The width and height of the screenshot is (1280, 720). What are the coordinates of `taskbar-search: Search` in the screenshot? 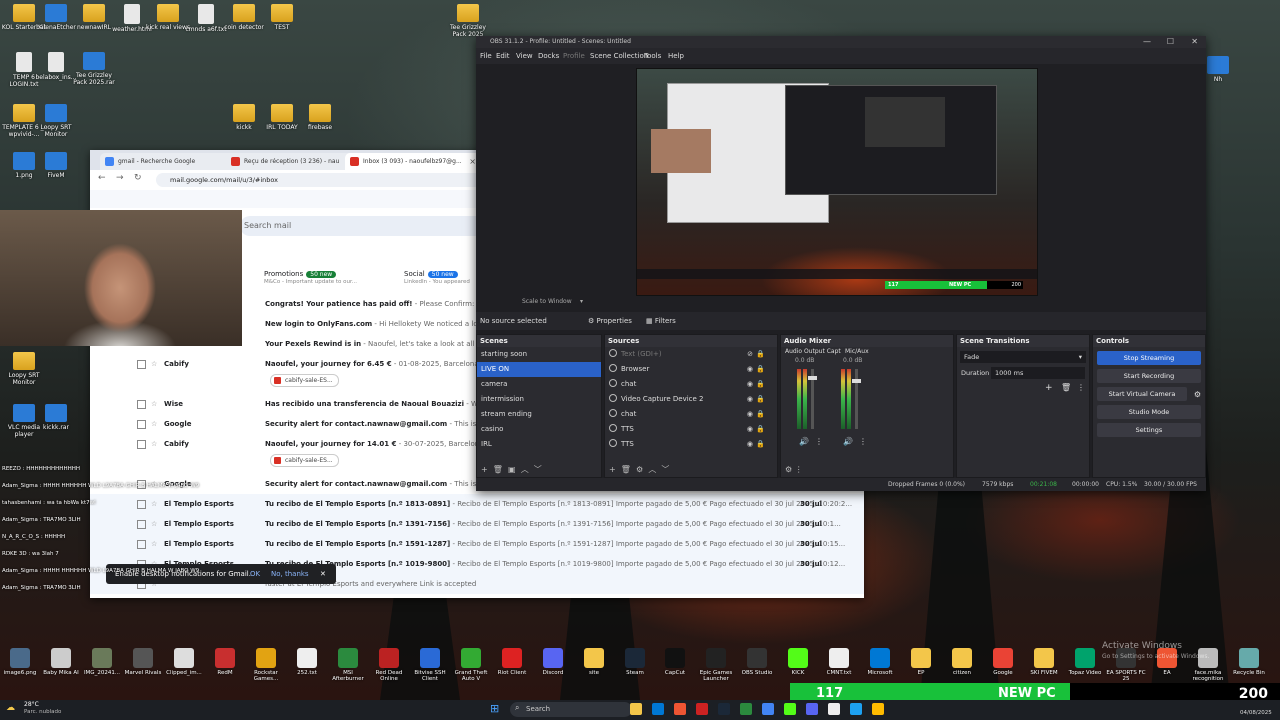 It's located at (571, 709).